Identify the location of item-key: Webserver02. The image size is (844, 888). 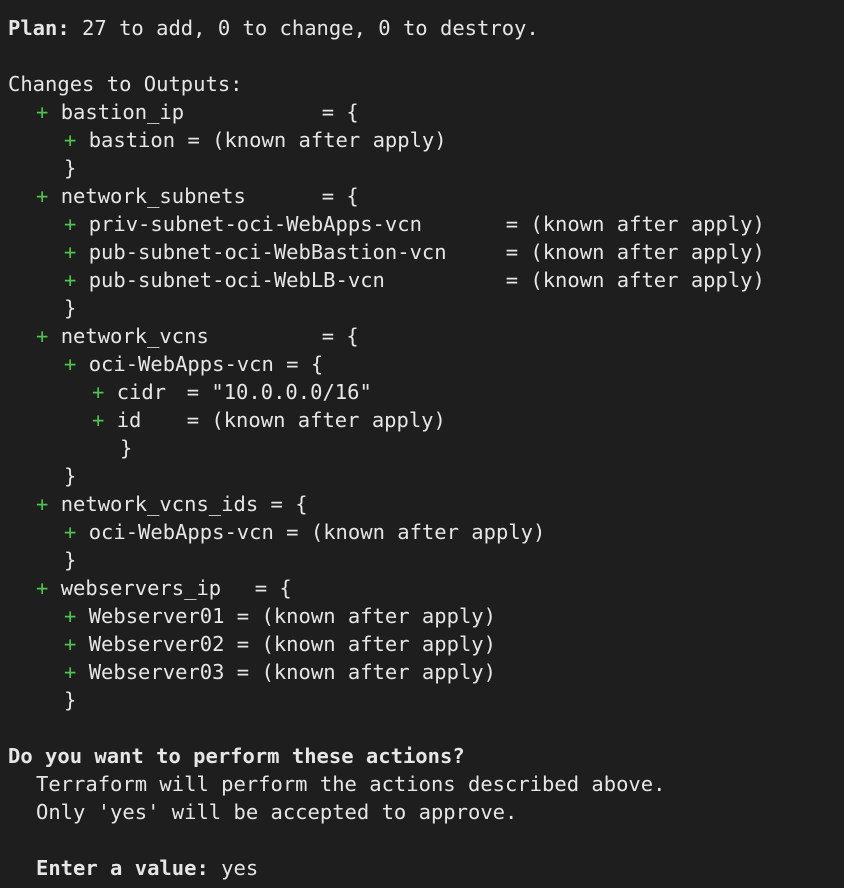
(156, 644).